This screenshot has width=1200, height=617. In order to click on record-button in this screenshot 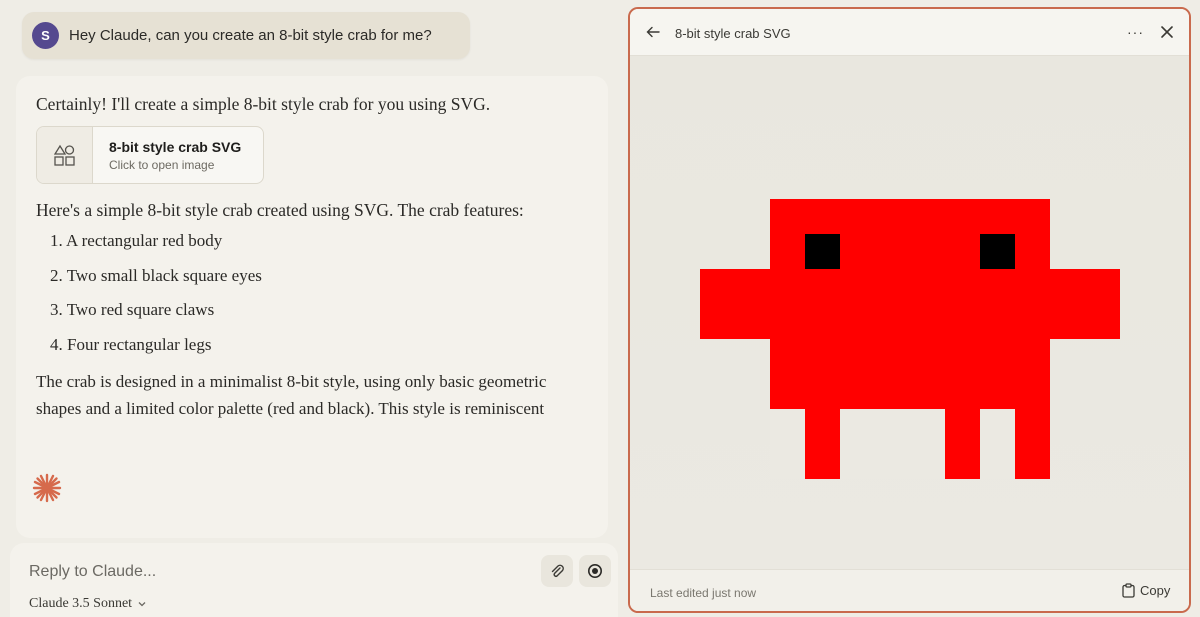, I will do `click(595, 571)`.